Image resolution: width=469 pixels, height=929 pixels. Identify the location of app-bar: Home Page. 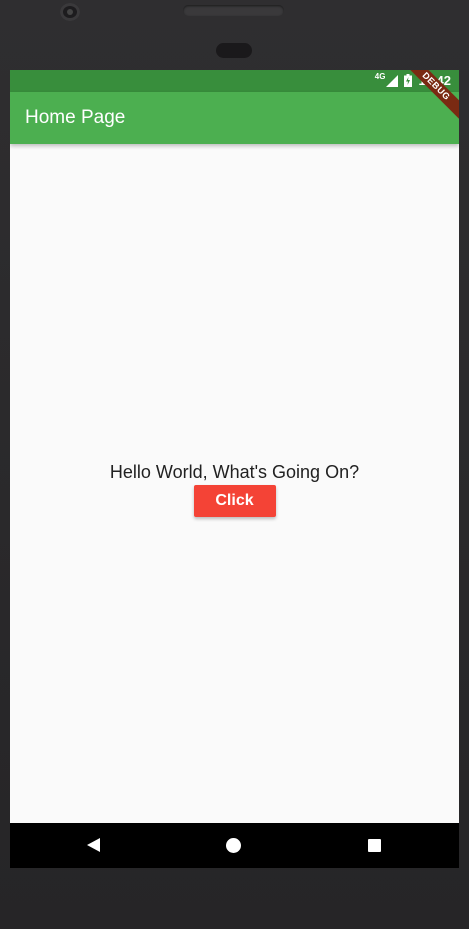
(234, 118).